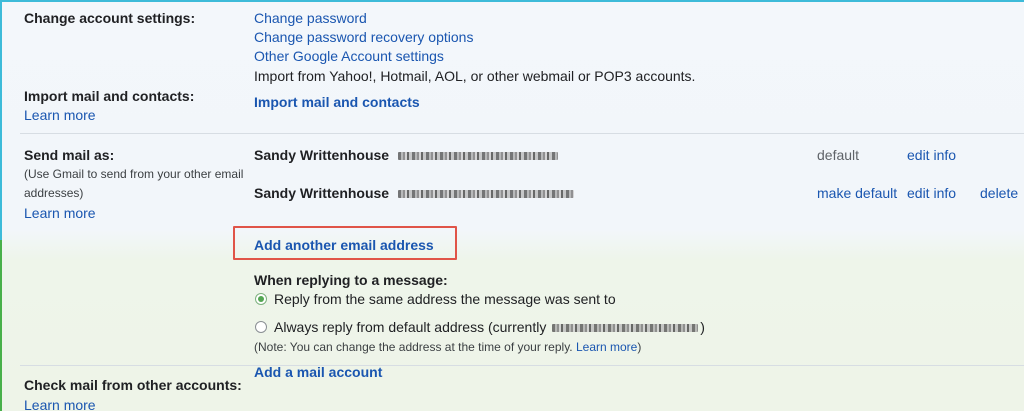 The width and height of the screenshot is (1024, 411). What do you see at coordinates (60, 404) in the screenshot?
I see `check-mail-learn-more-link: Learn more` at bounding box center [60, 404].